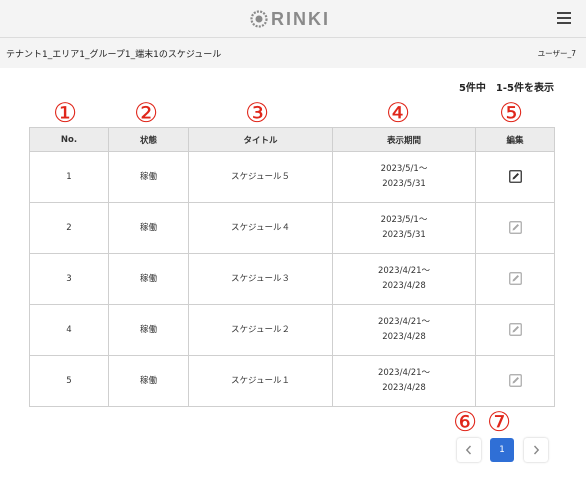  I want to click on column-header-status: 状態, so click(148, 139).